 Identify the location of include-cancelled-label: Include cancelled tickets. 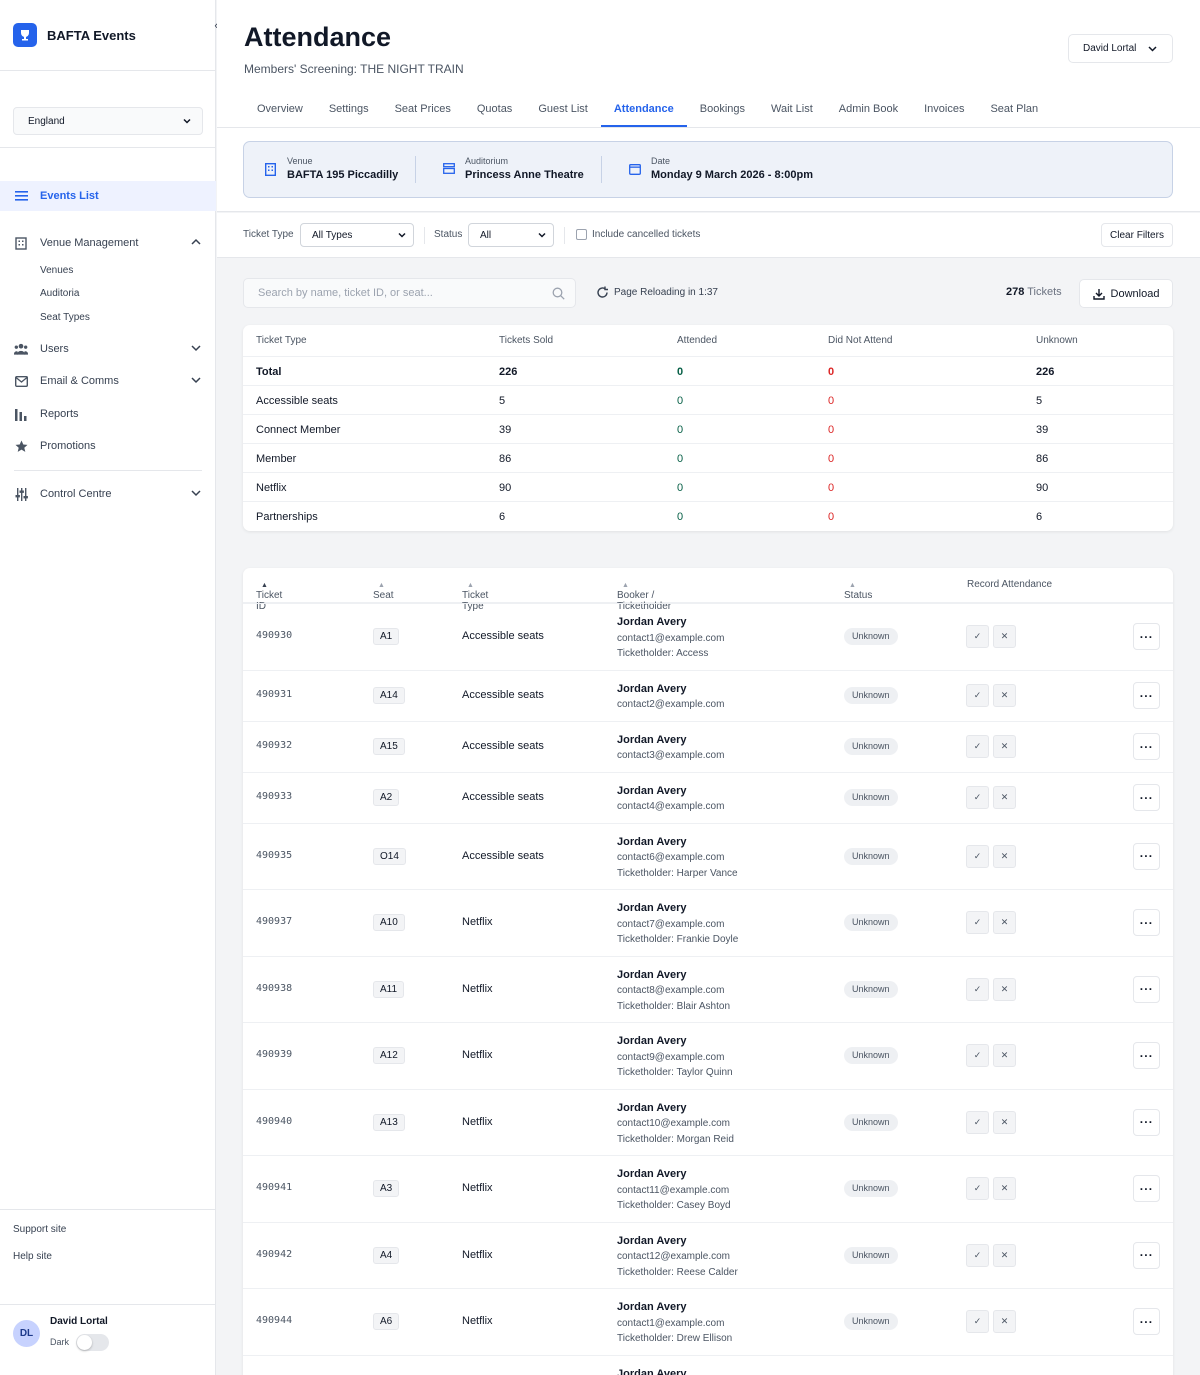
(646, 234).